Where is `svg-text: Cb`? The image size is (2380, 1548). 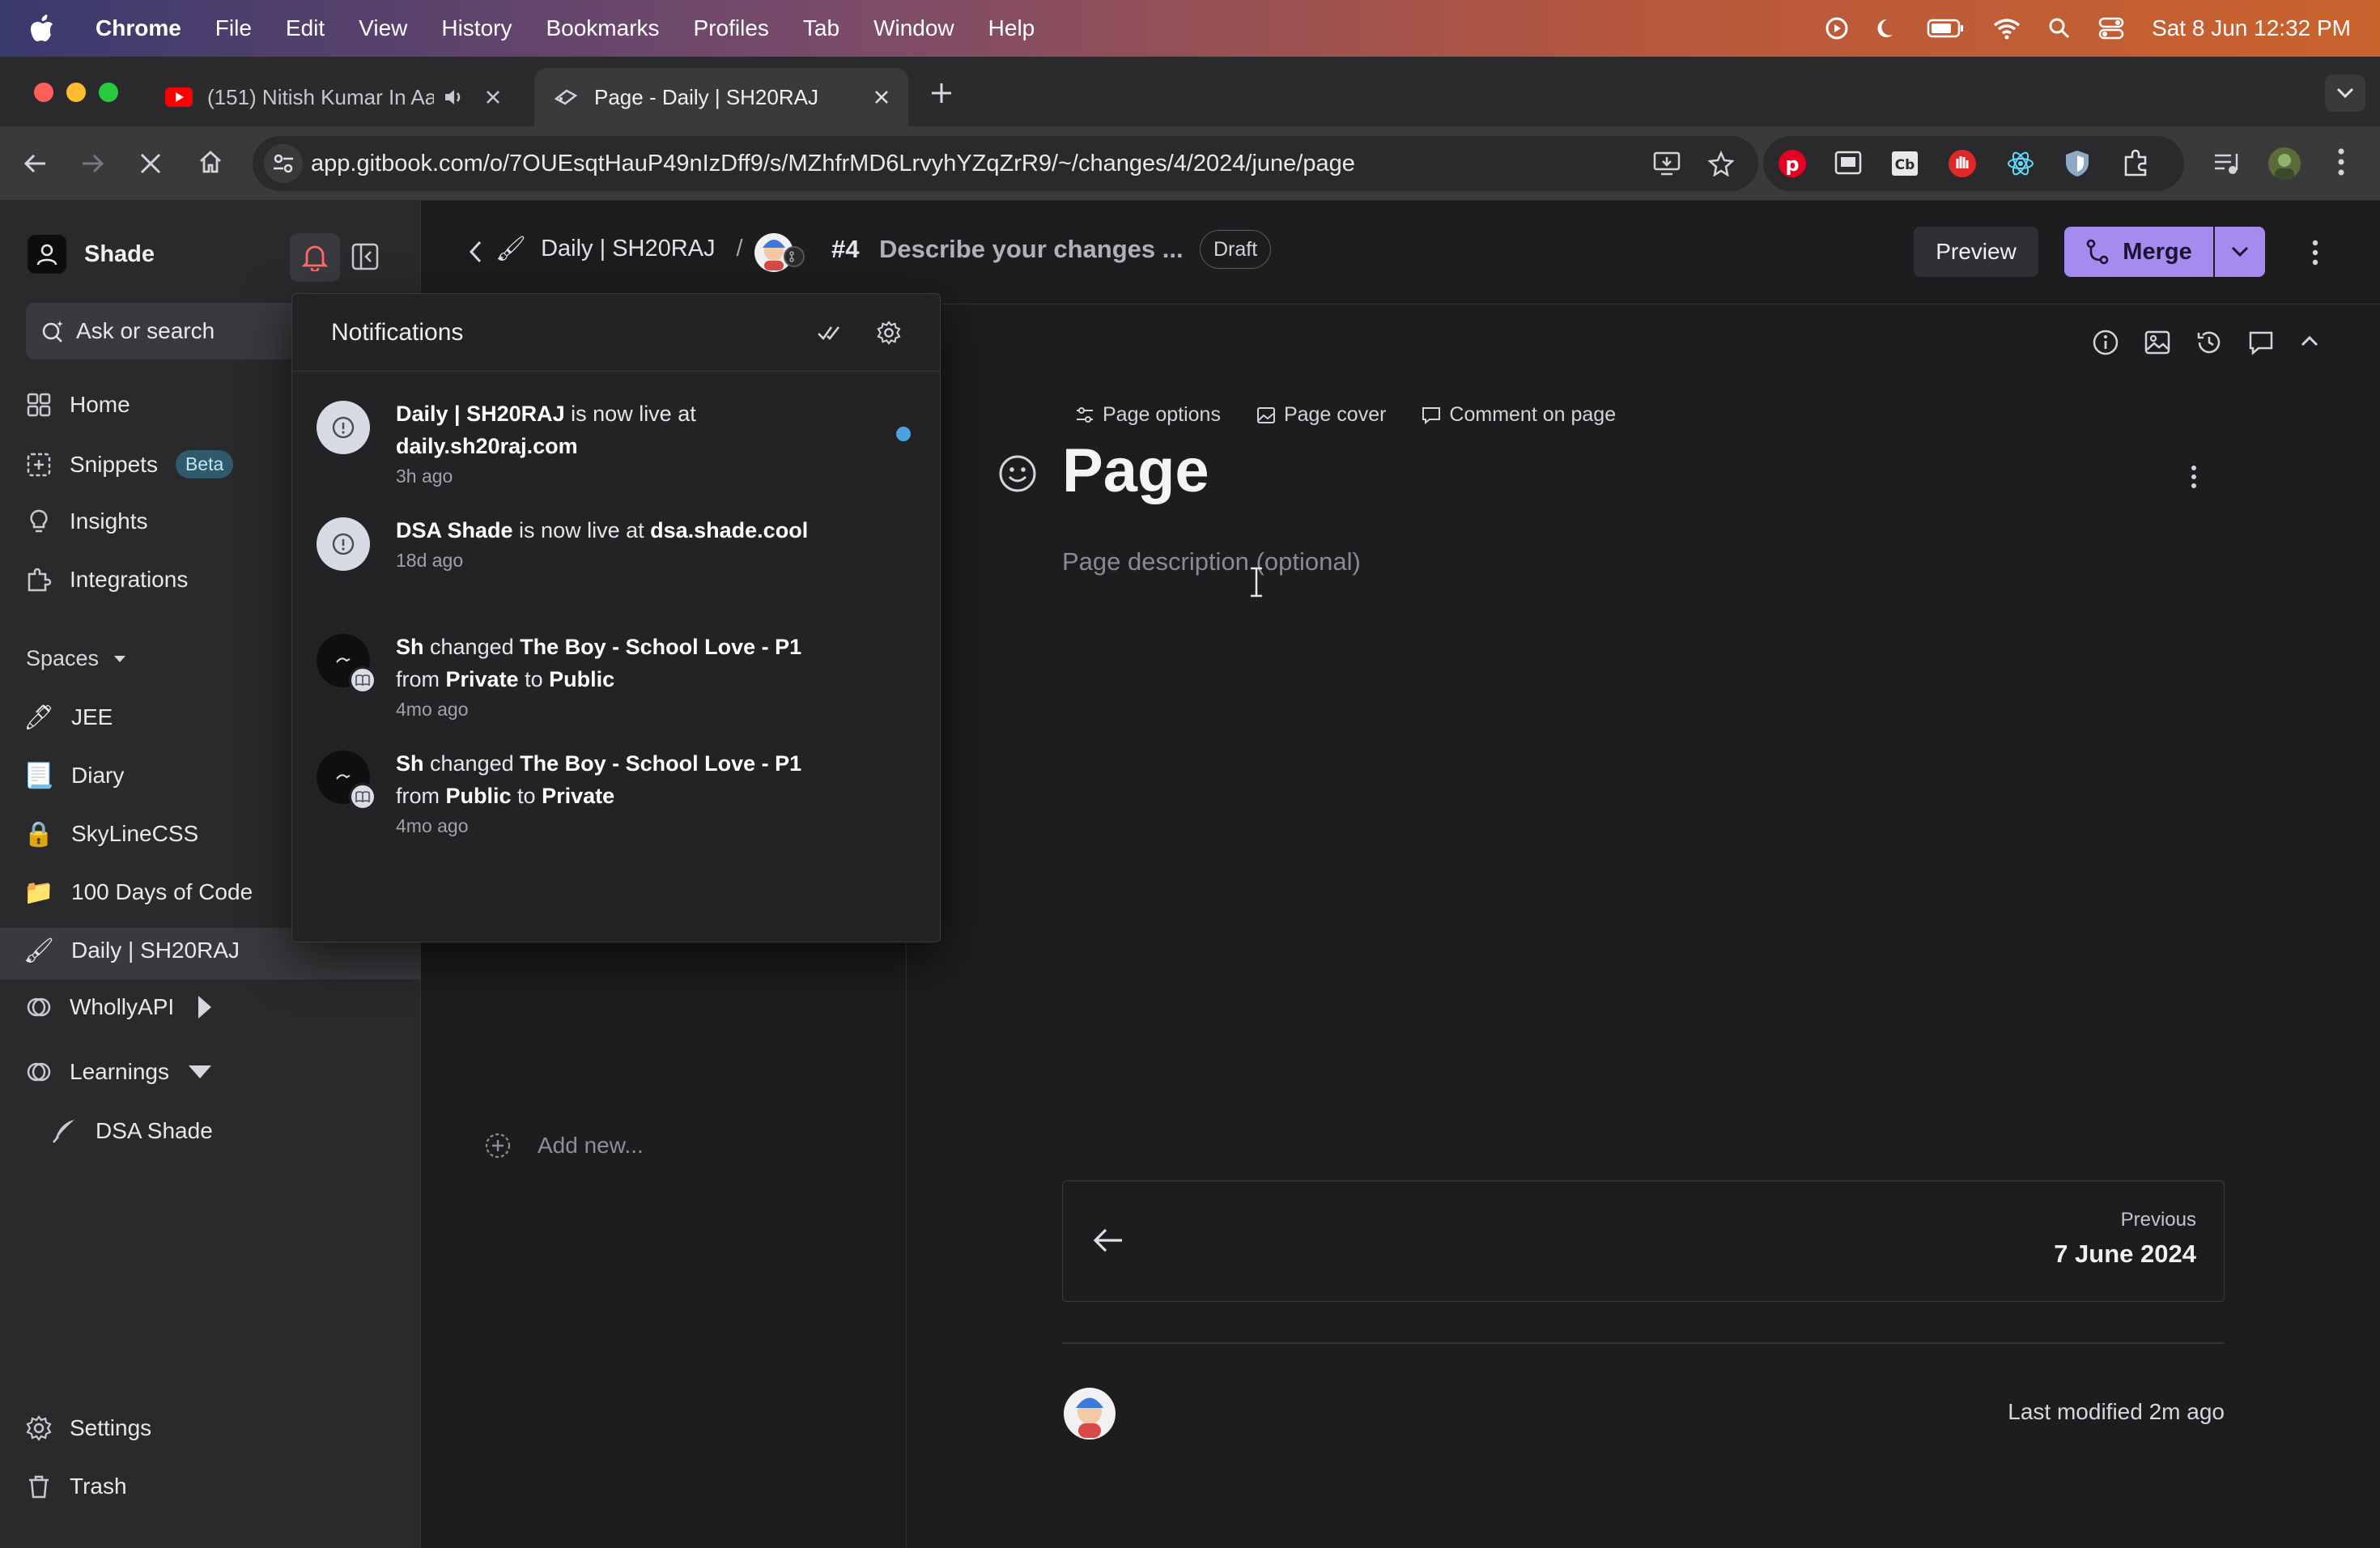
svg-text: Cb is located at coordinates (1905, 165).